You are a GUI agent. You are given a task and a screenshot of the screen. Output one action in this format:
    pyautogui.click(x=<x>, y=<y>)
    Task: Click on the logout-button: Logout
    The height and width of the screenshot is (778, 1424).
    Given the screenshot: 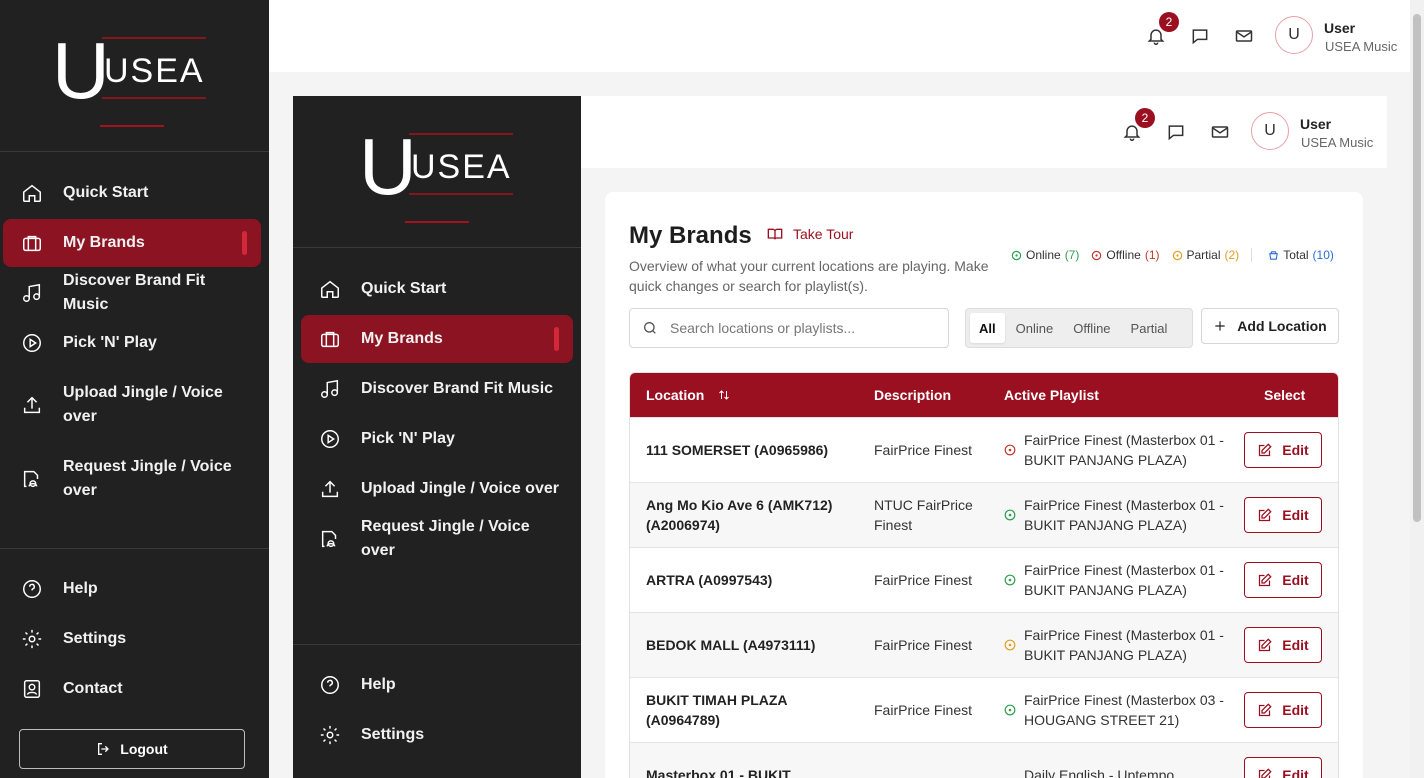 What is the action you would take?
    pyautogui.click(x=132, y=749)
    